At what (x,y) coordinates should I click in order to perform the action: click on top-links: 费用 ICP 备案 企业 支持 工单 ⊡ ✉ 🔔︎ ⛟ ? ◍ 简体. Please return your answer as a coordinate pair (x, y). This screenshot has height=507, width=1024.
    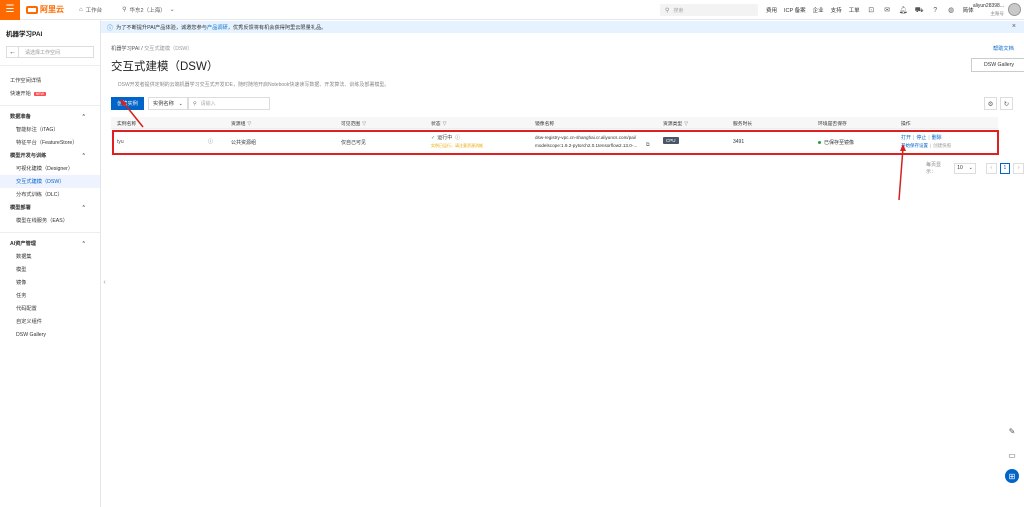
    Looking at the image, I should click on (870, 10).